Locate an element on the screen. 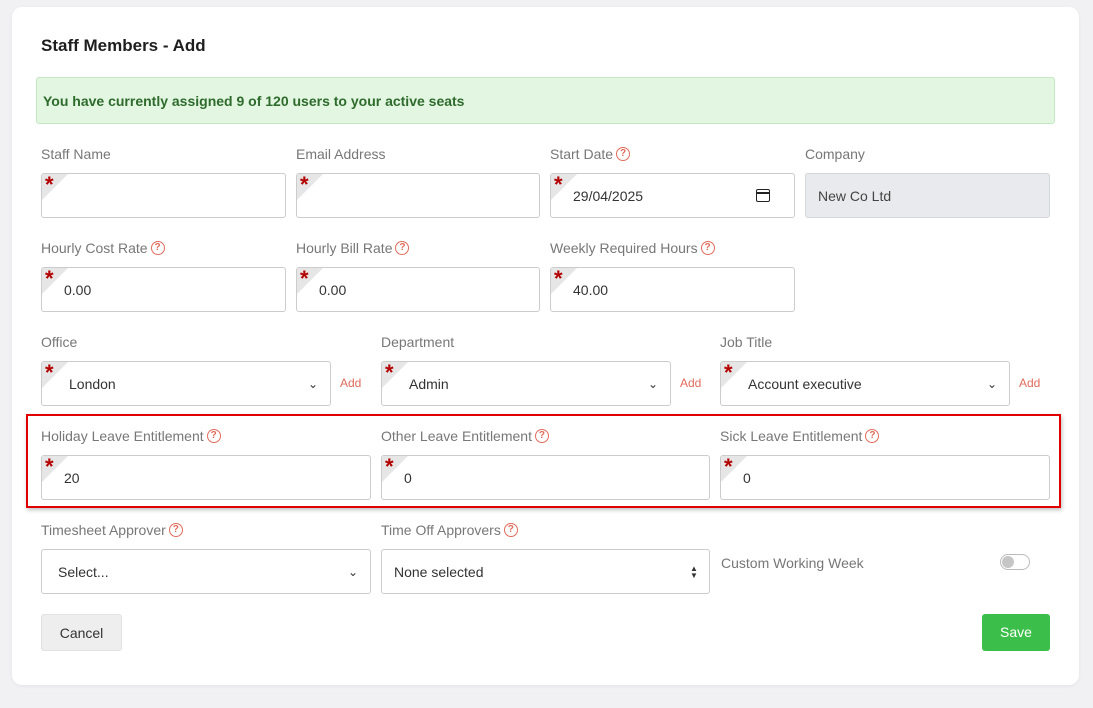 The height and width of the screenshot is (708, 1093). department-select: * Admin ⌄ is located at coordinates (526, 383).